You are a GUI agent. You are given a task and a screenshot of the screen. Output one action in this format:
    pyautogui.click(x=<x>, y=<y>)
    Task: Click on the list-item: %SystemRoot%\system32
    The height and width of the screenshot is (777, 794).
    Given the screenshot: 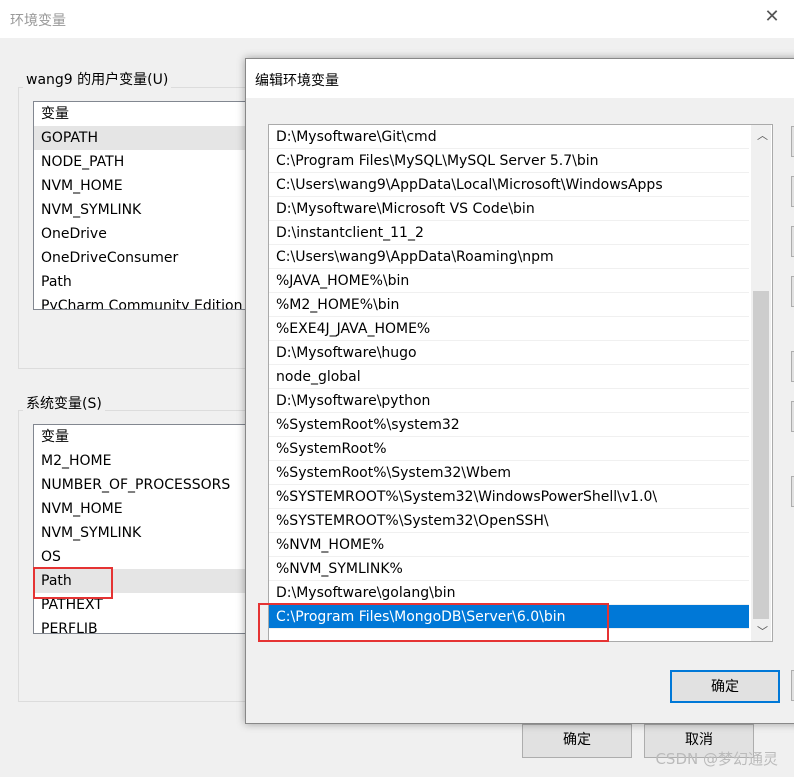 What is the action you would take?
    pyautogui.click(x=509, y=425)
    